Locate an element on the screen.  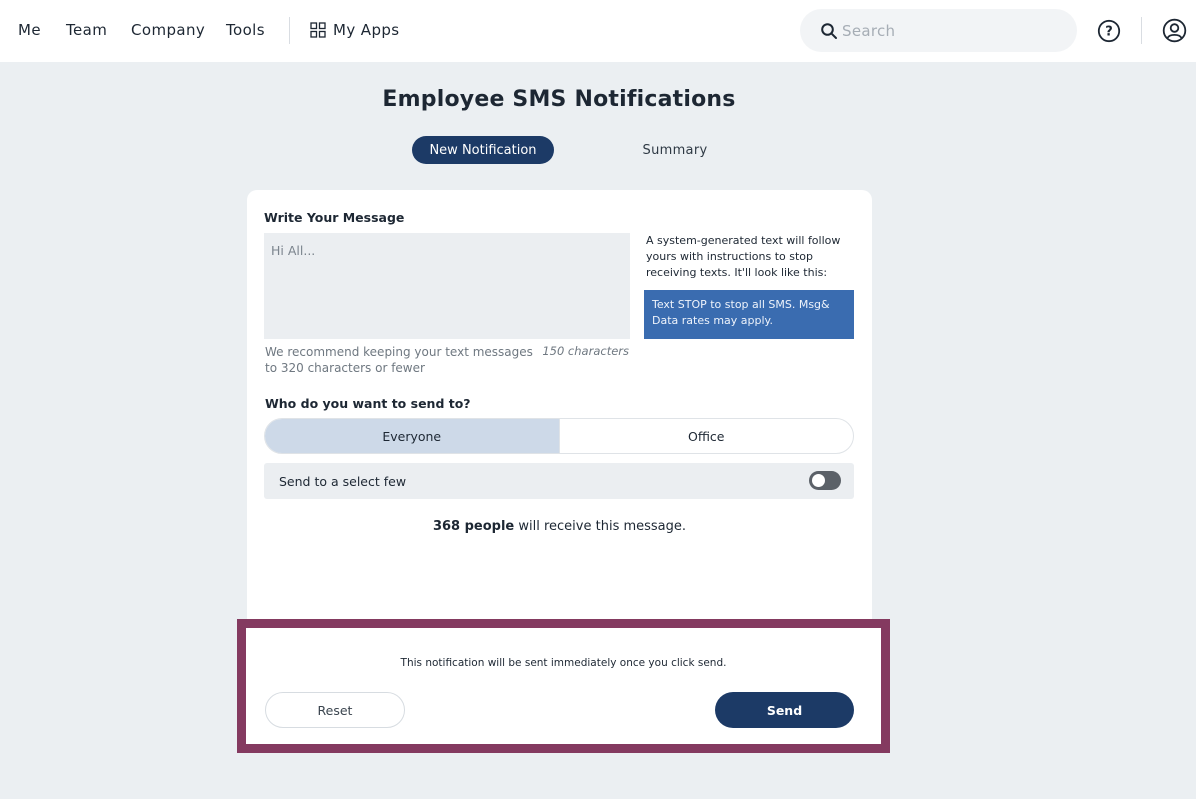
nav-item-my-apps: My Apps is located at coordinates (366, 30).